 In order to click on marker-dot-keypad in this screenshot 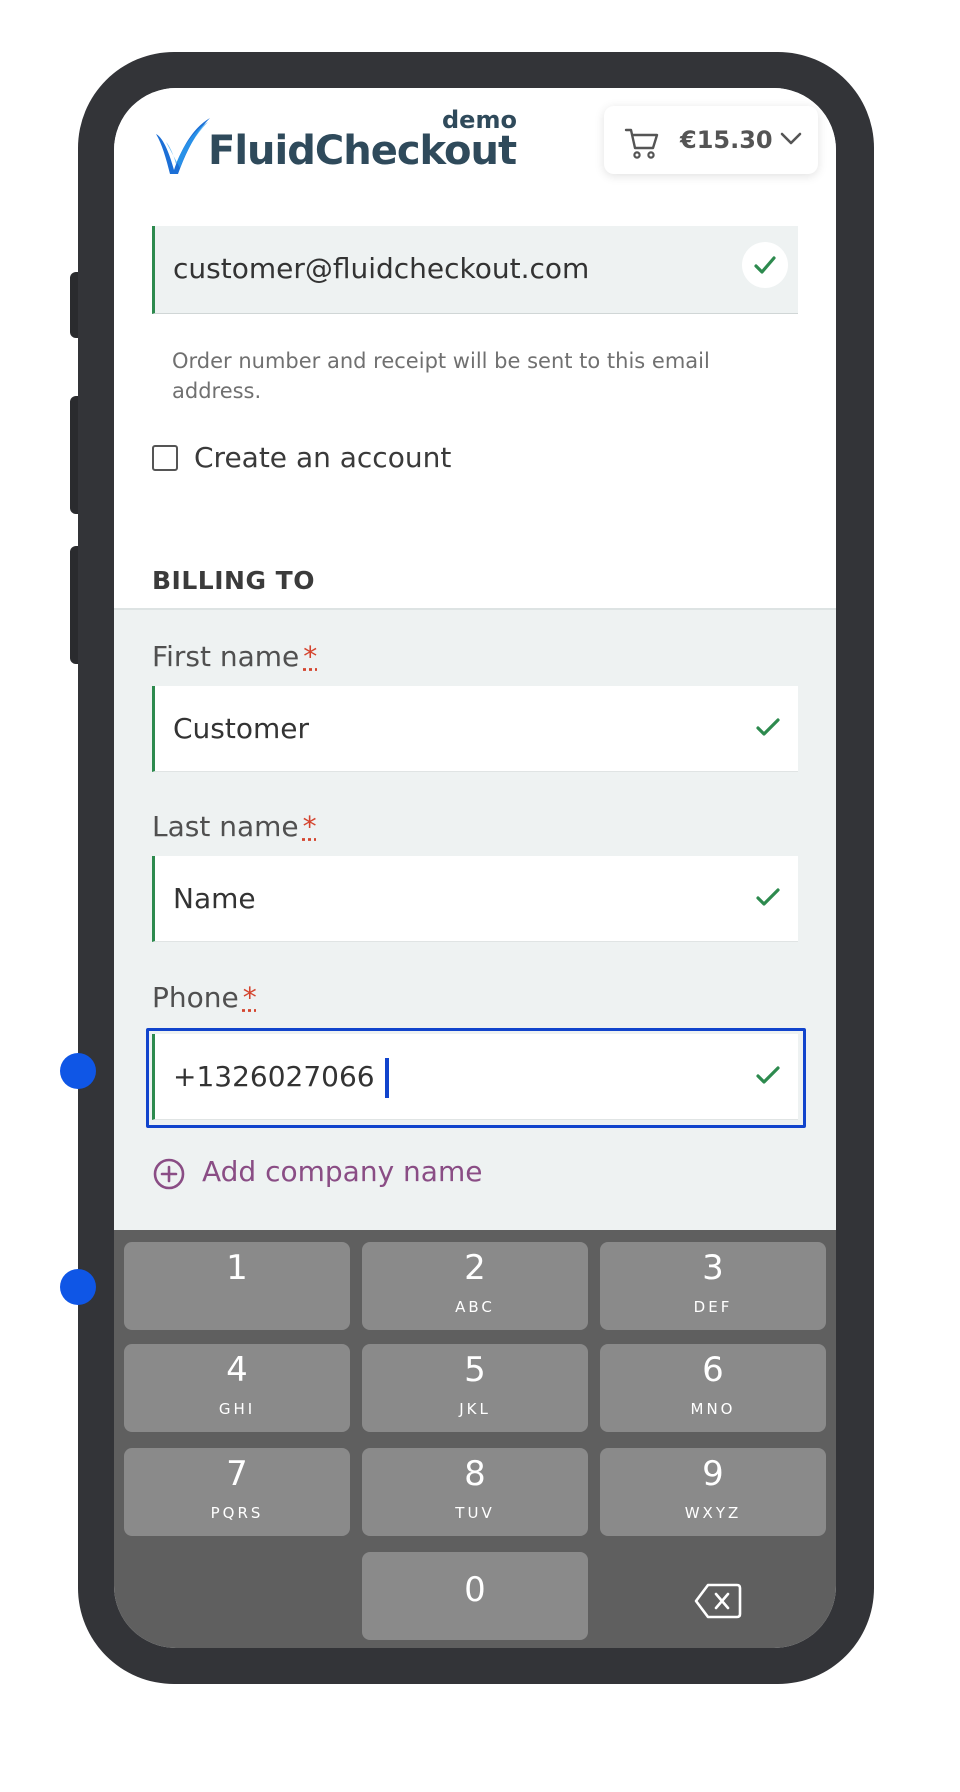, I will do `click(78, 1287)`.